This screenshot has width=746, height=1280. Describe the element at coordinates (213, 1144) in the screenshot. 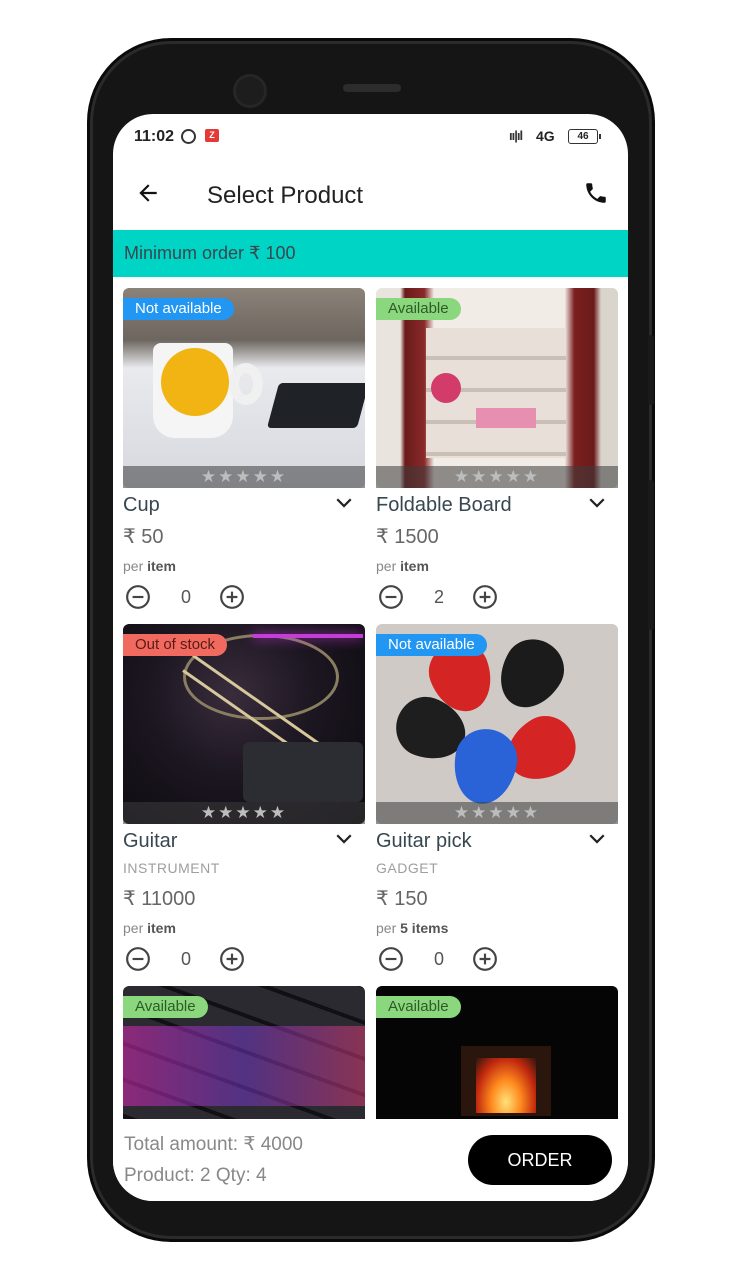

I see `total-amount: Total amount: ₹ 4000` at that location.